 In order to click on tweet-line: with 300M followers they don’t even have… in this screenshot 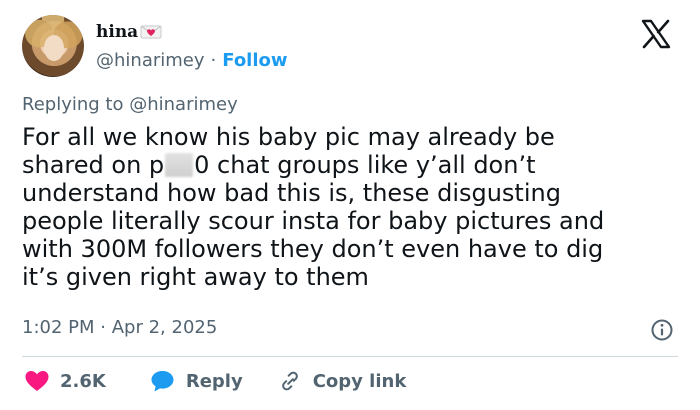, I will do `click(313, 249)`.